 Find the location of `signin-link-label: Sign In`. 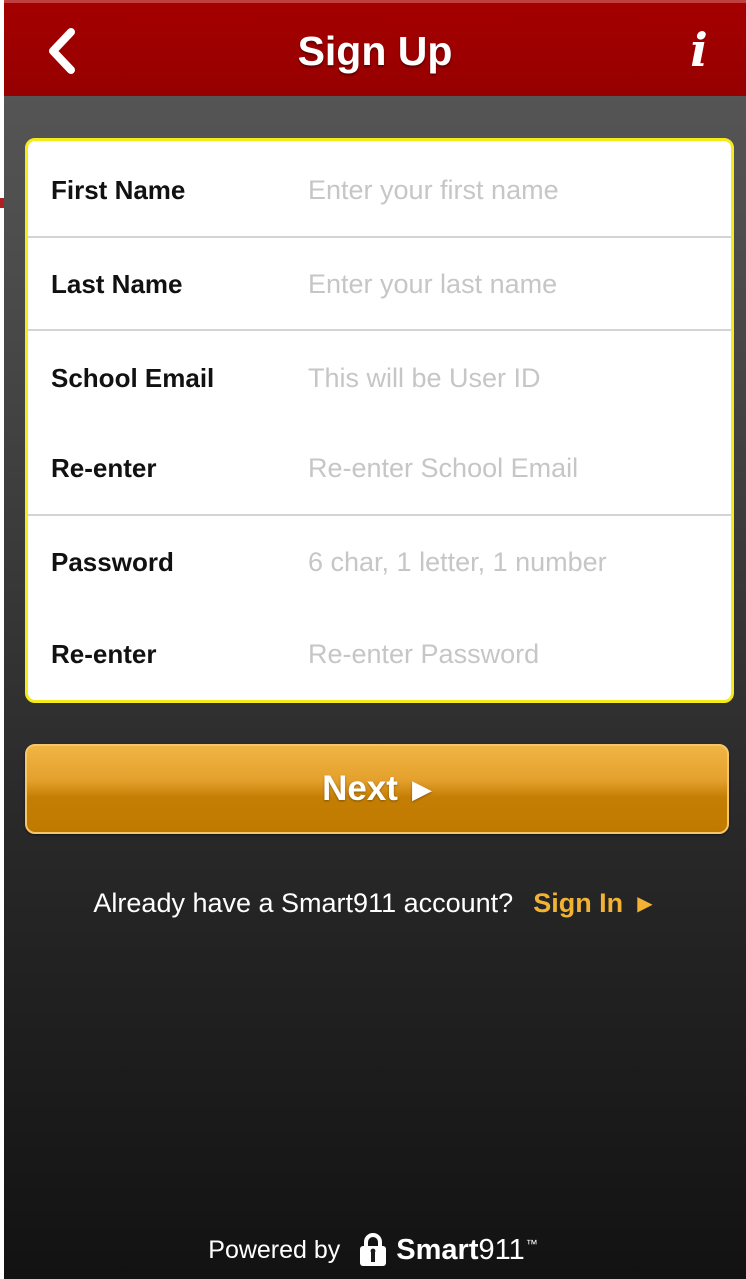

signin-link-label: Sign In is located at coordinates (578, 902).